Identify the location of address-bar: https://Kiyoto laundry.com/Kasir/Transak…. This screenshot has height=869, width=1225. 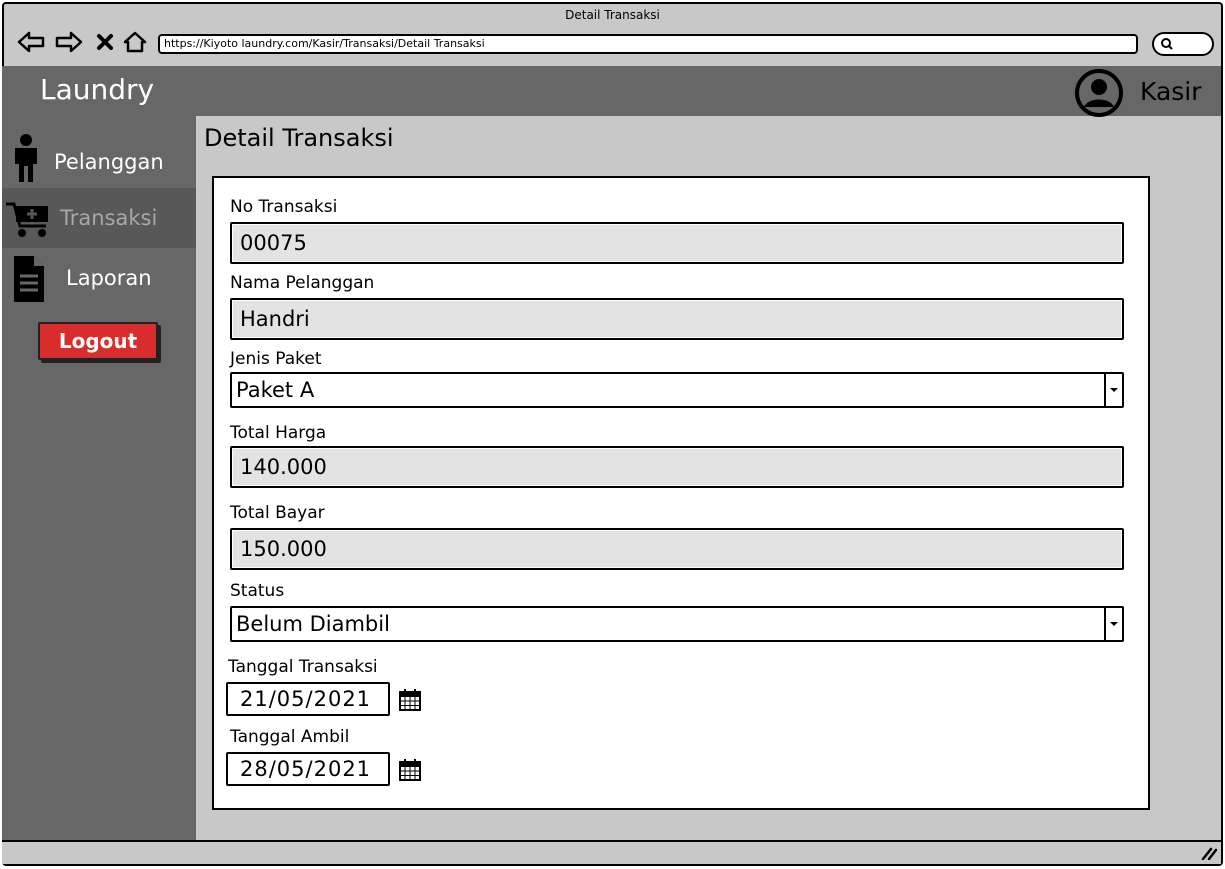
(648, 44).